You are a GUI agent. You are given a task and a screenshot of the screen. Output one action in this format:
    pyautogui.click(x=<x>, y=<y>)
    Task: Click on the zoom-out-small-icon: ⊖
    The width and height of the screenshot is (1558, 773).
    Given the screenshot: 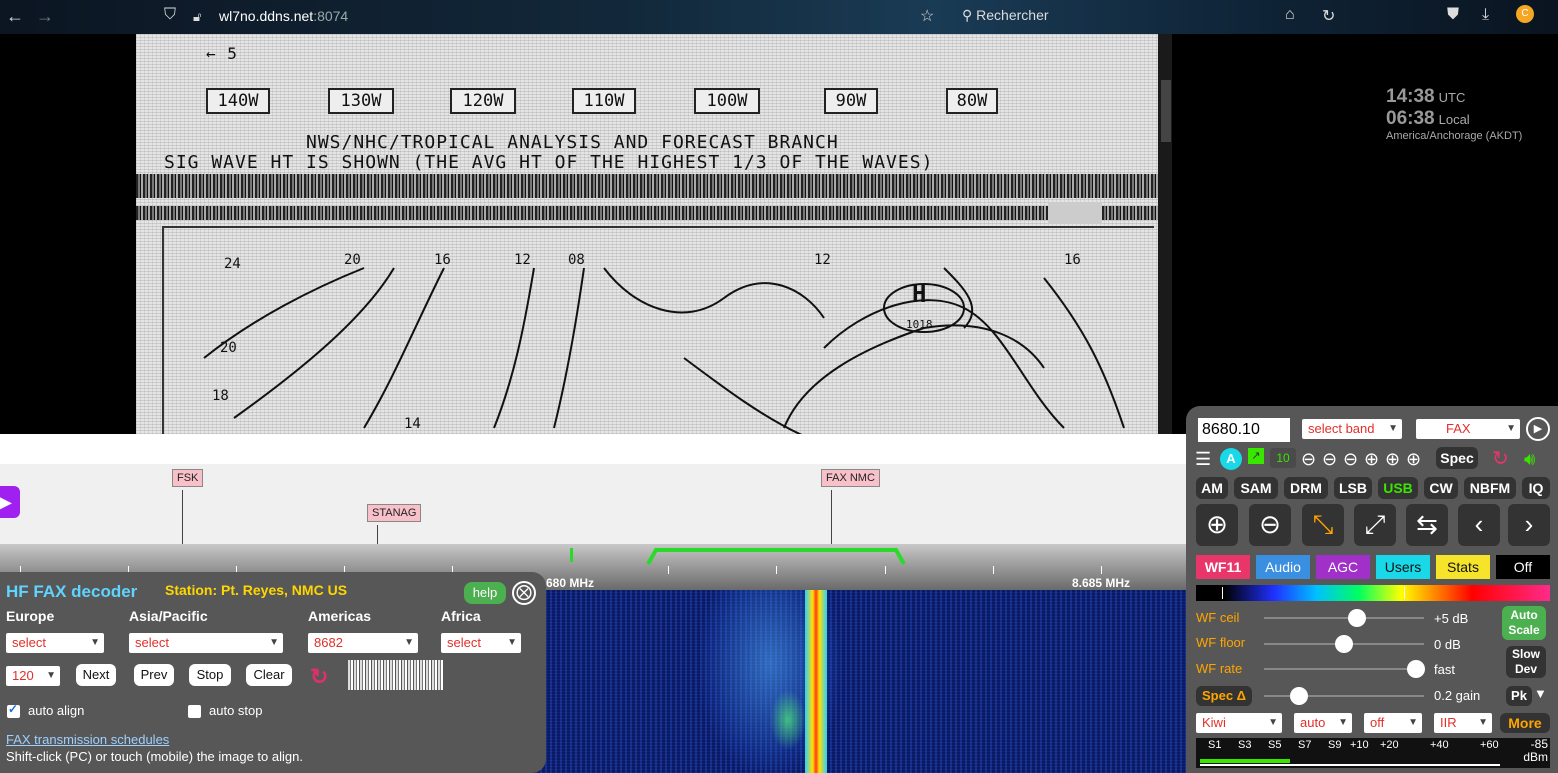 What is the action you would take?
    pyautogui.click(x=1350, y=459)
    